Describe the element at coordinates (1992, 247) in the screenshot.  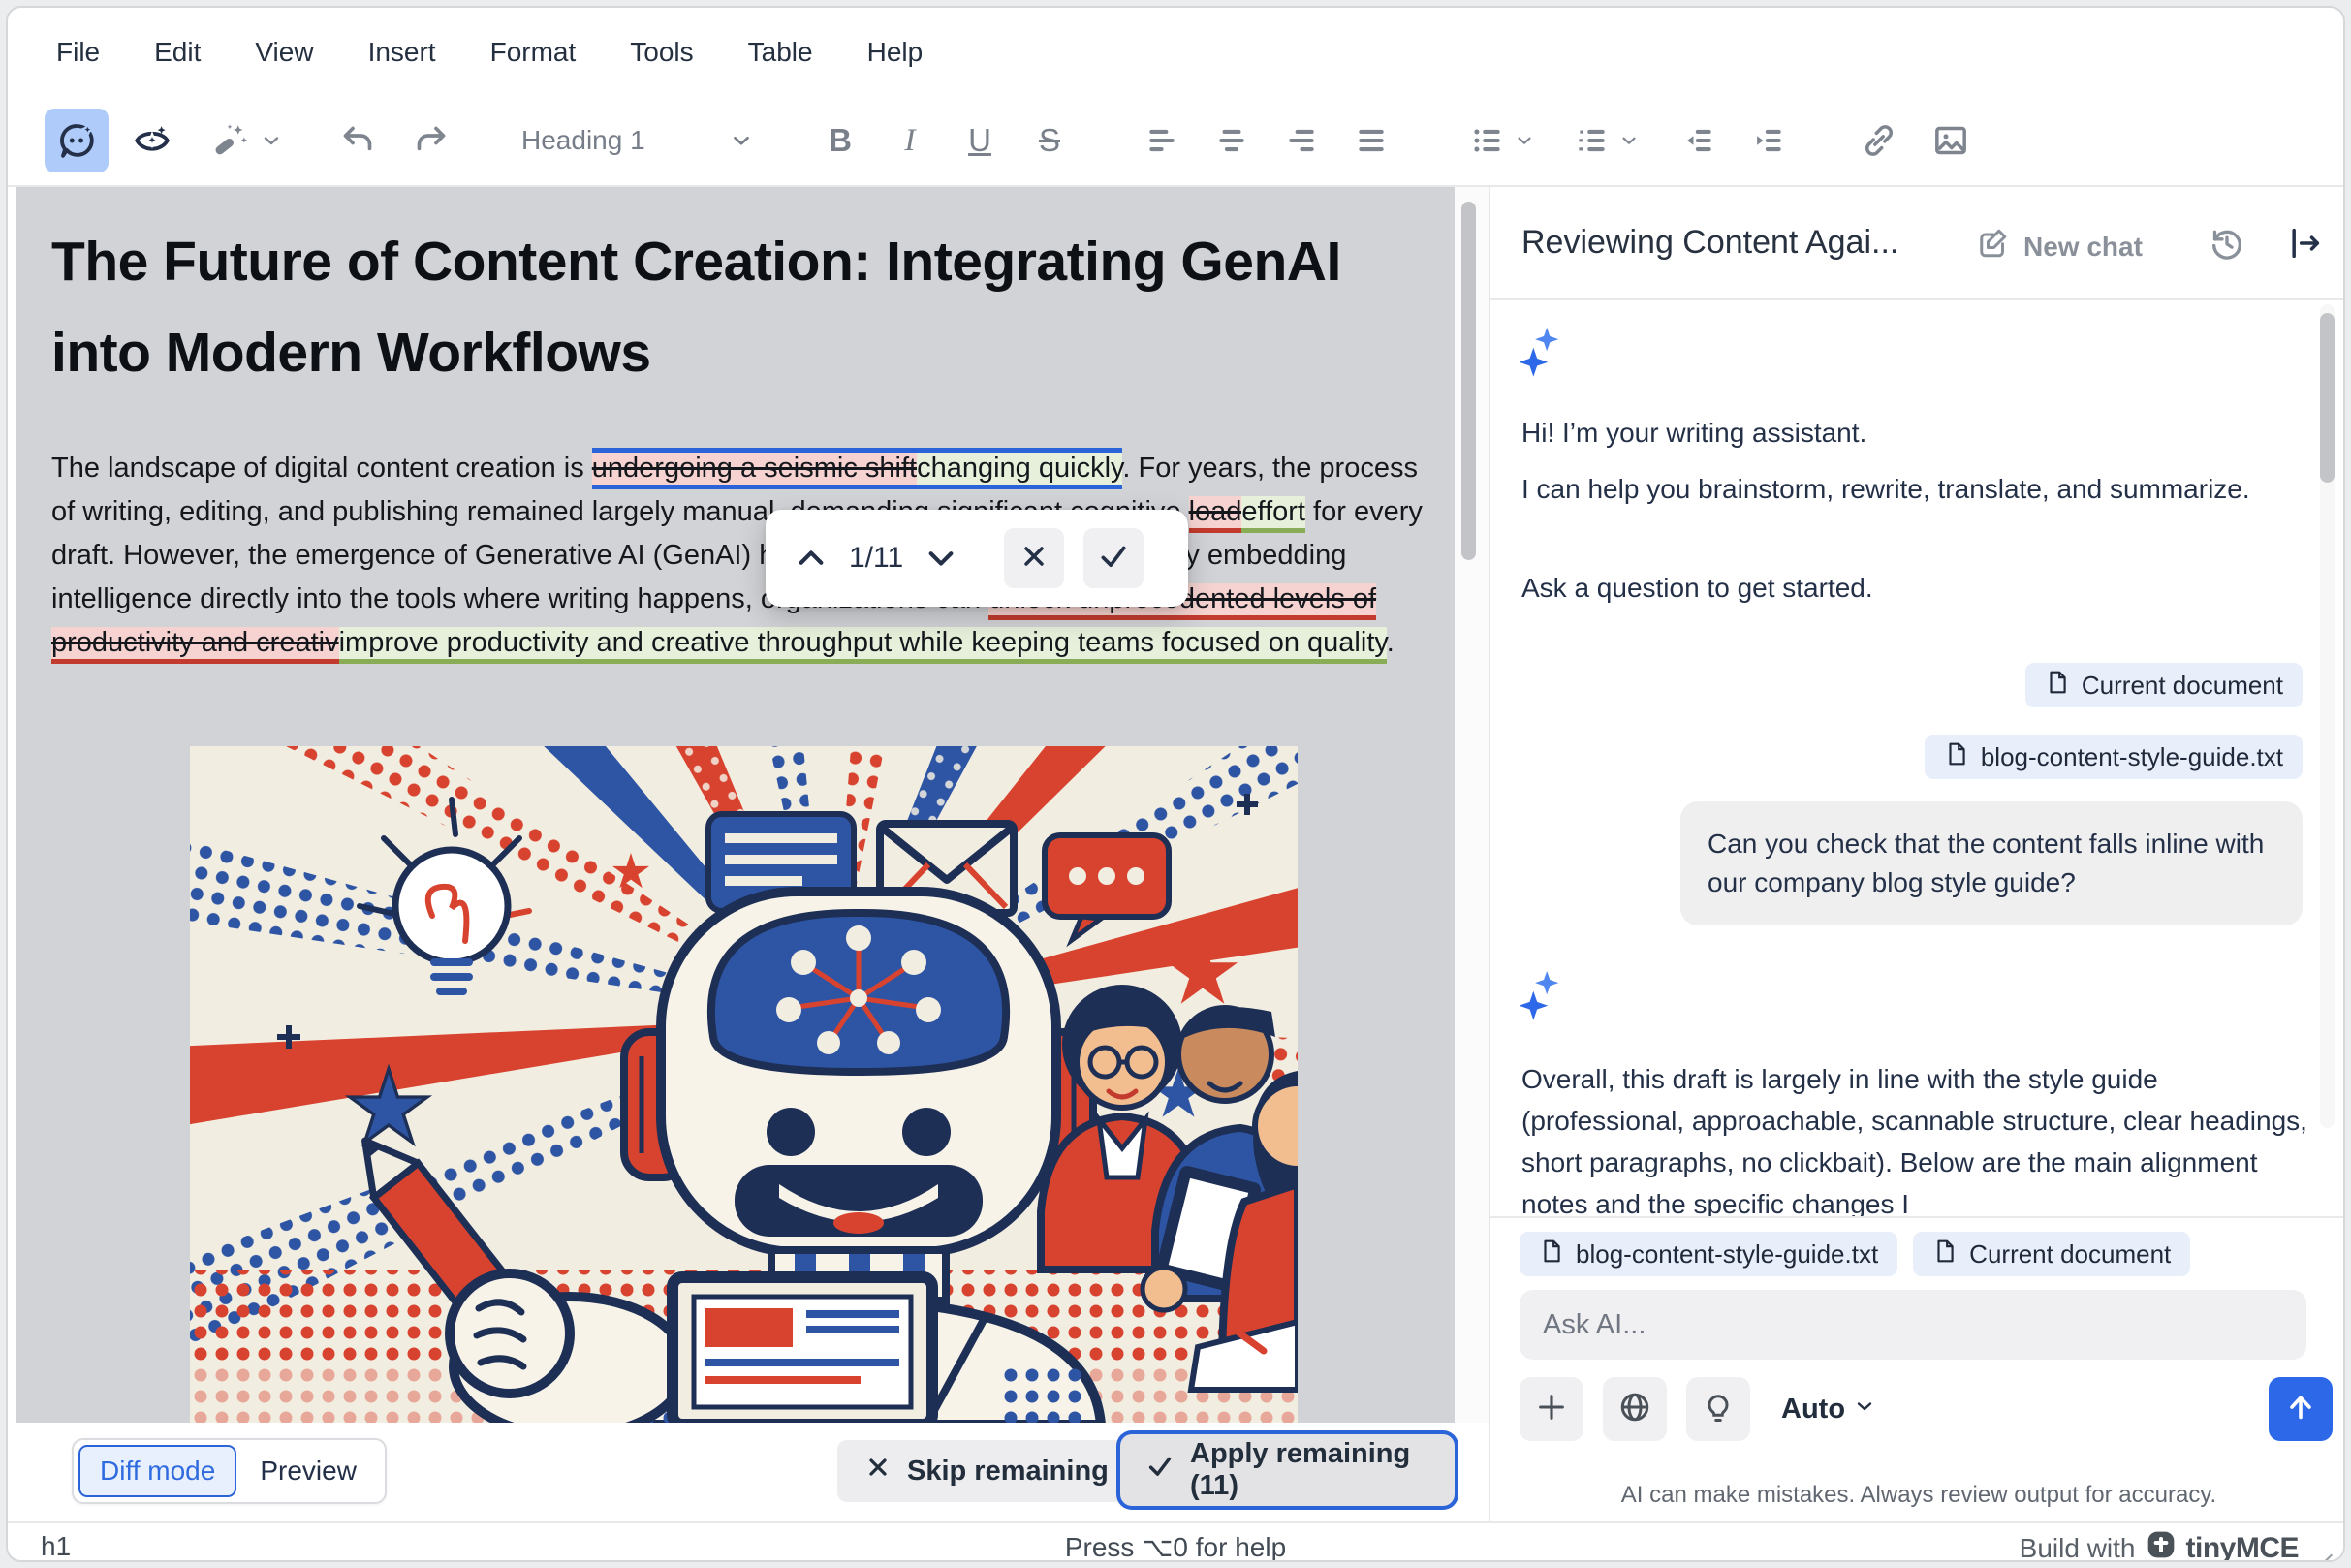
I see `new-chat-icon` at that location.